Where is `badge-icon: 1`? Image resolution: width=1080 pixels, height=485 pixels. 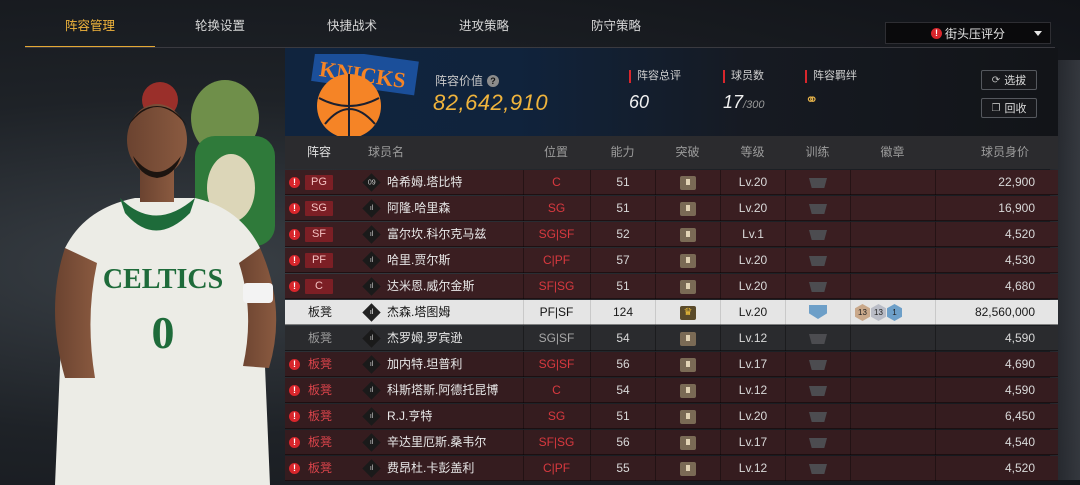
badge-icon: 1 is located at coordinates (894, 312).